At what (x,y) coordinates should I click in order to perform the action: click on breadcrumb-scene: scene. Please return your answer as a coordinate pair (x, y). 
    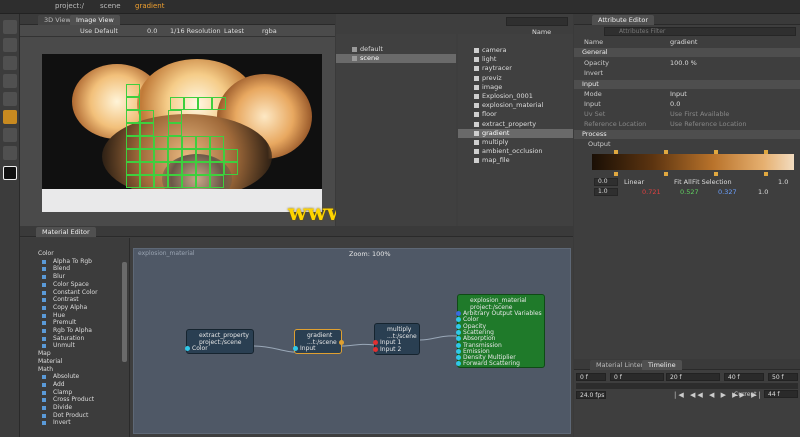
    Looking at the image, I should click on (110, 6).